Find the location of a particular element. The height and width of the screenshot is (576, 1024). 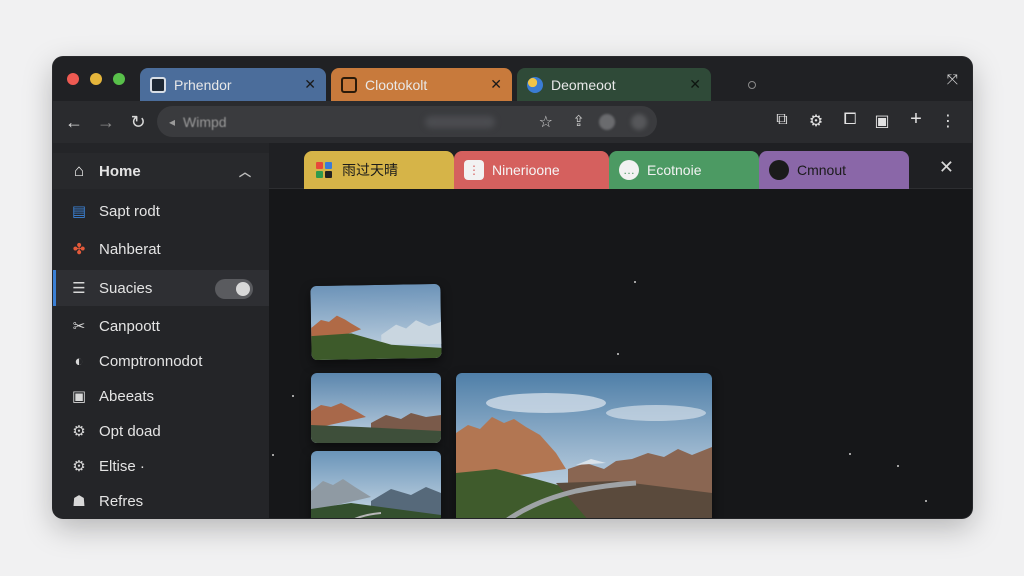

square-icon is located at coordinates (349, 84).